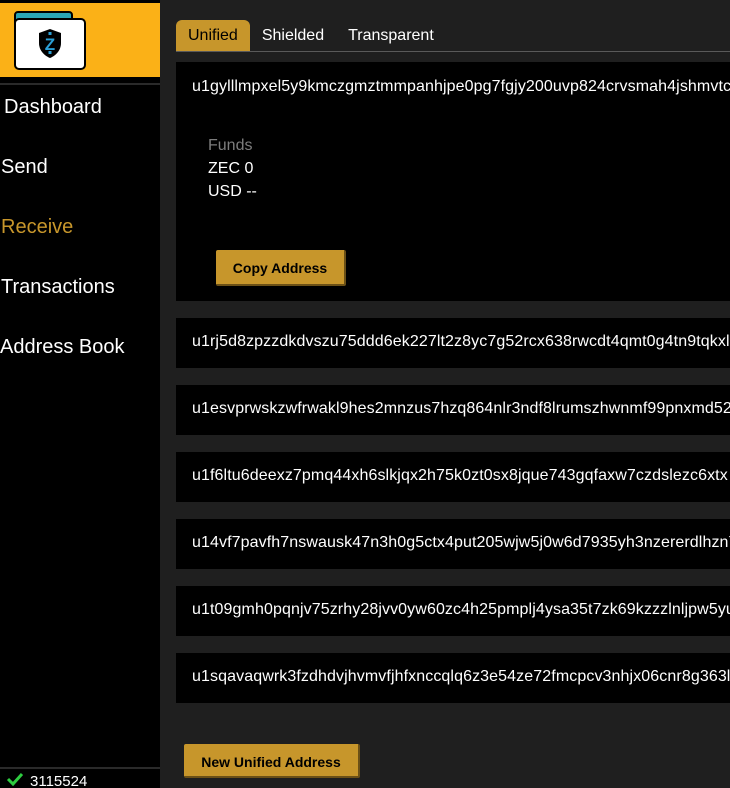  I want to click on logo-header: Z, so click(80, 40).